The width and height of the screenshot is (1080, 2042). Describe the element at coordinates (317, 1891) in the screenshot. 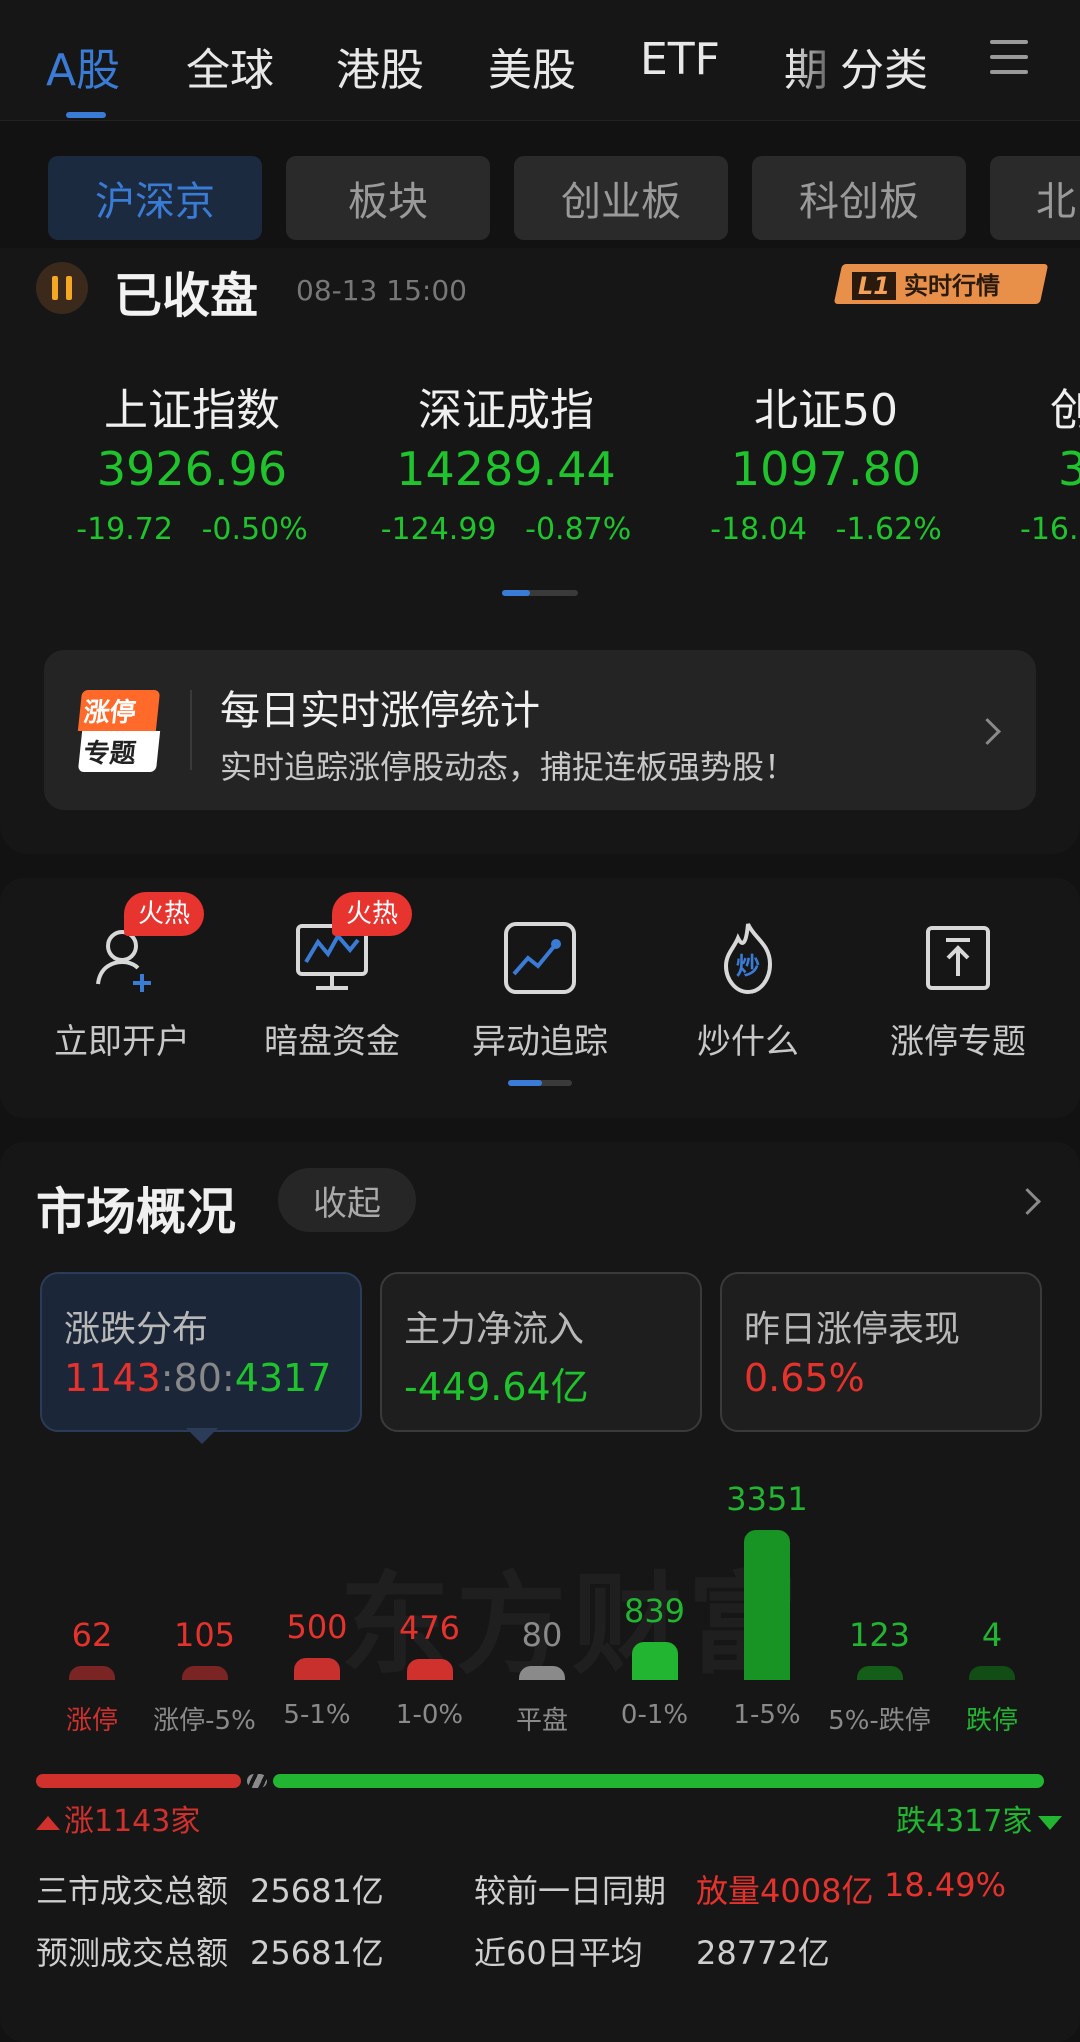

I see `total-turnover-value: 25681亿` at that location.